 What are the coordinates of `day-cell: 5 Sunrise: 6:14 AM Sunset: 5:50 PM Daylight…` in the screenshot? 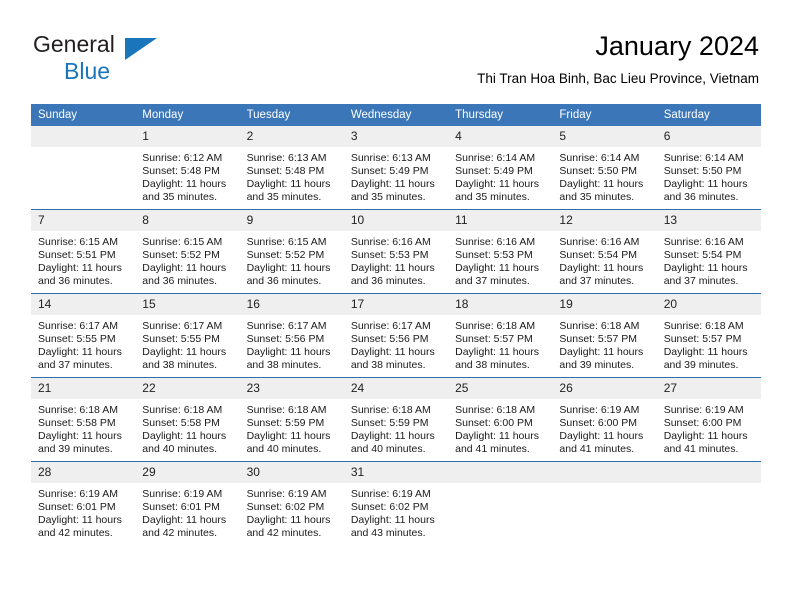 It's located at (604, 168).